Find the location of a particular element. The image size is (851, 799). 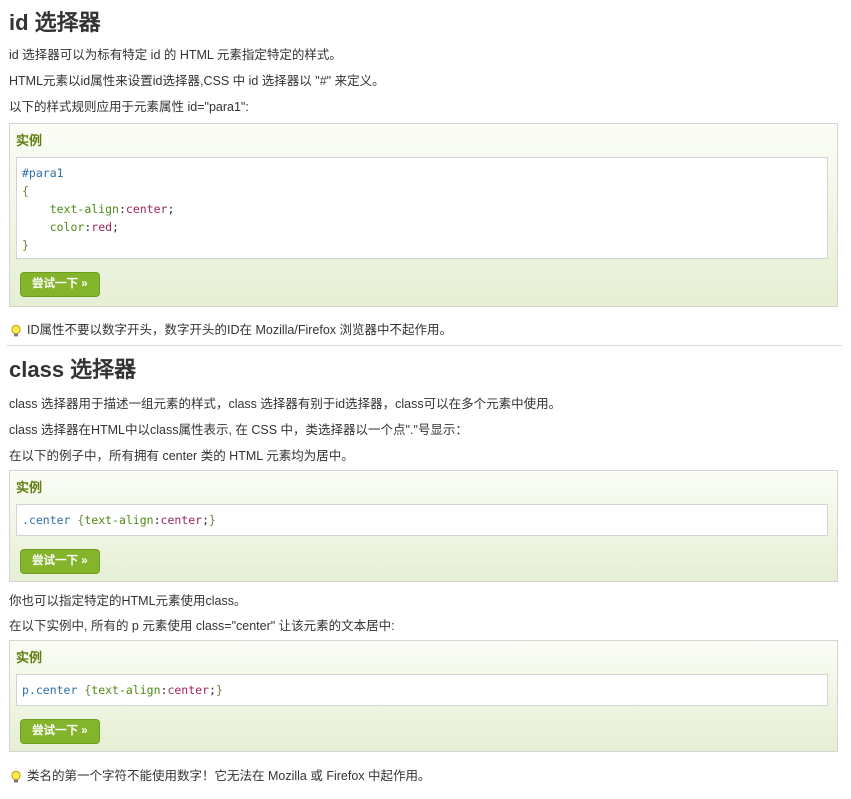

code-value: red is located at coordinates (102, 227).